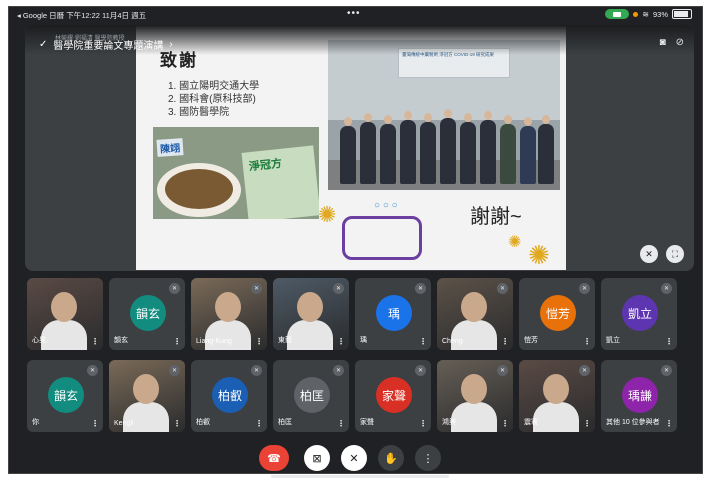  Describe the element at coordinates (121, 340) in the screenshot. I see `participant-name: 韻玄` at that location.